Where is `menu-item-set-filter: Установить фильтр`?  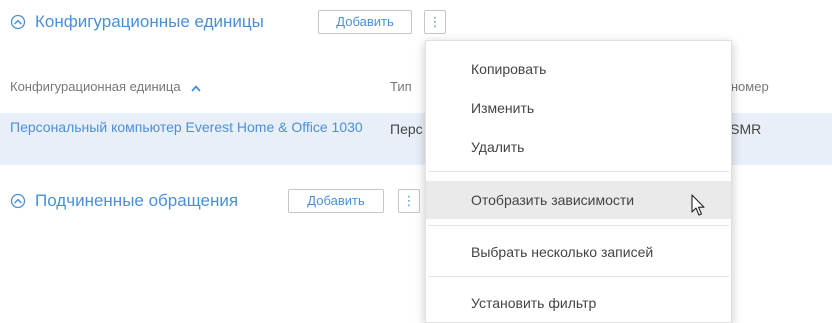
menu-item-set-filter: Установить фильтр is located at coordinates (578, 303).